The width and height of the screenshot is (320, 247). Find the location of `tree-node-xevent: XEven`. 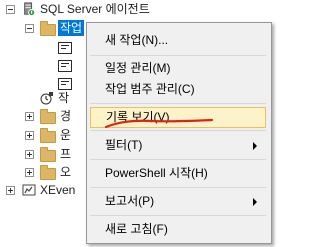

tree-node-xevent: XEven is located at coordinates (45, 190).